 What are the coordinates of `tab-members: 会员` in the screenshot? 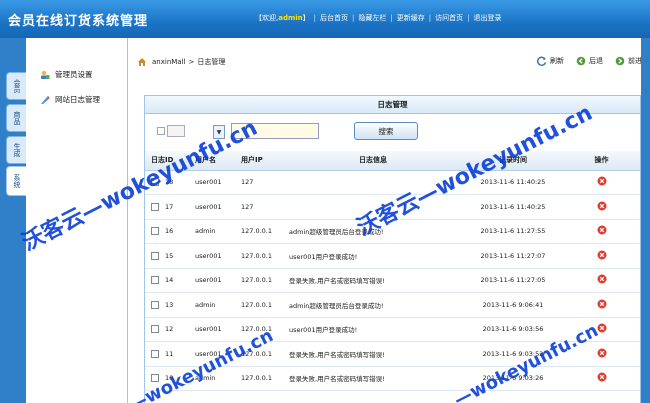 It's located at (16, 86).